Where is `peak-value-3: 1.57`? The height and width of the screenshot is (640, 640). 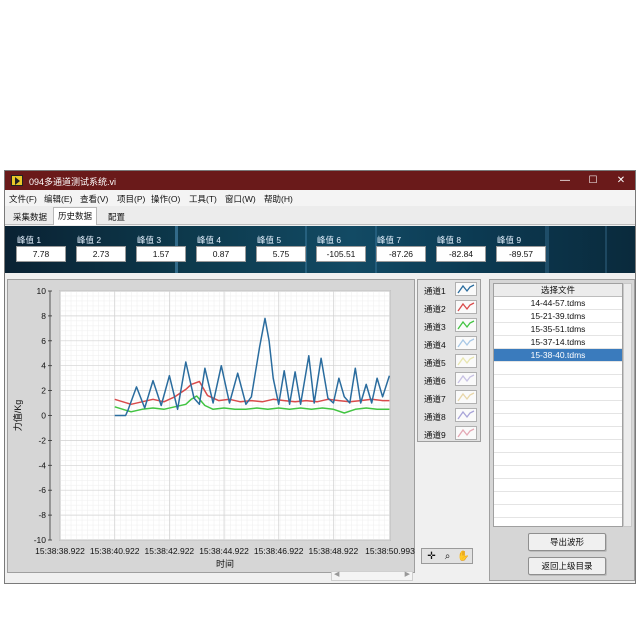
peak-value-3: 1.57 is located at coordinates (161, 254).